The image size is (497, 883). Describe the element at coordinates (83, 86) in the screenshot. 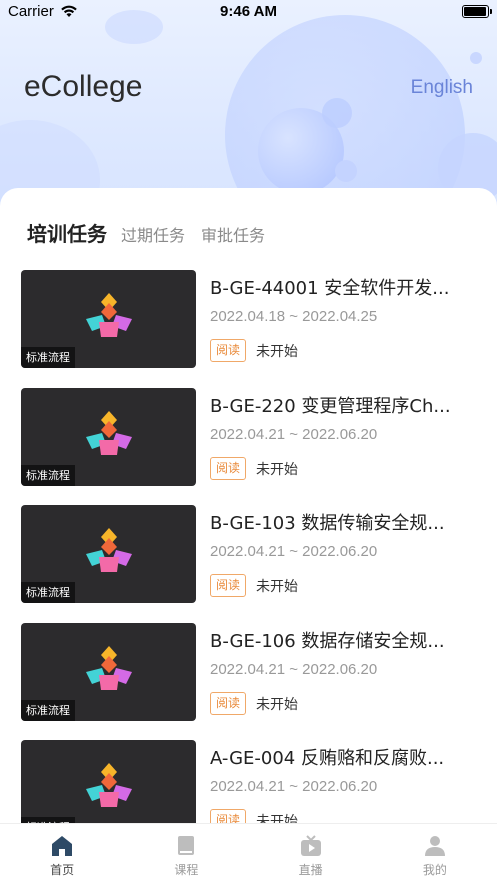

I see `app-title: eCollege` at that location.